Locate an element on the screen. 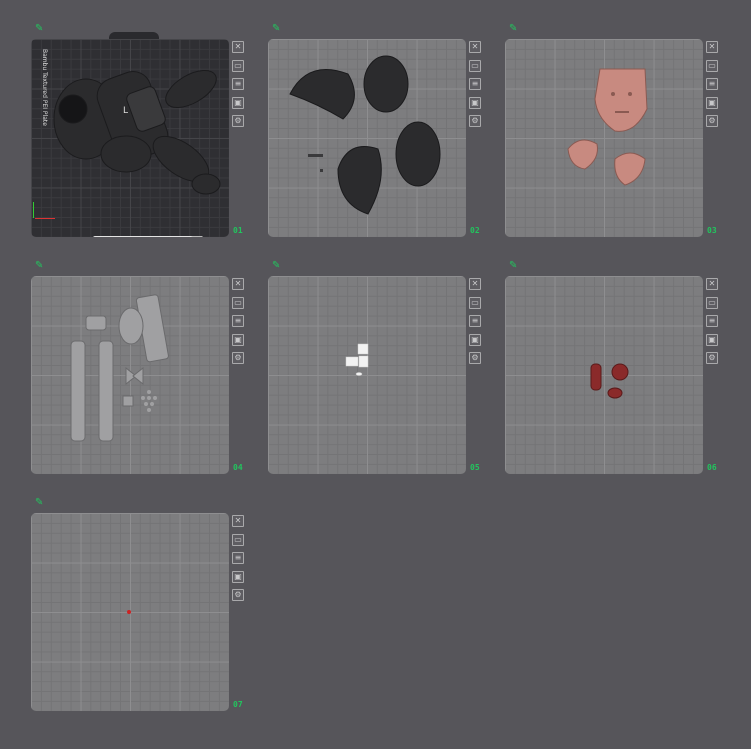 The width and height of the screenshot is (751, 749). plate-cell-03: ✎ ✕ ▭ ≡ ▣ ⚙ 03 is located at coordinates (620, 134).